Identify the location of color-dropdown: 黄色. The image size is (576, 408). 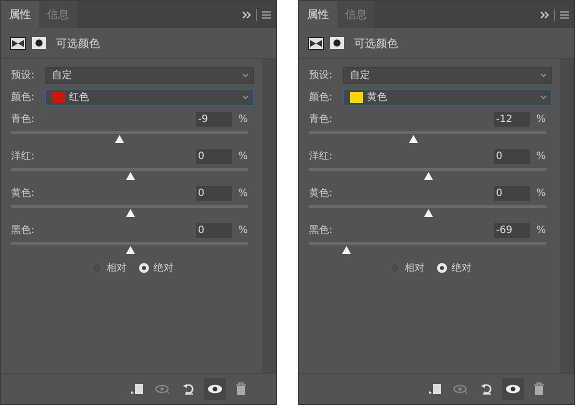
(447, 97).